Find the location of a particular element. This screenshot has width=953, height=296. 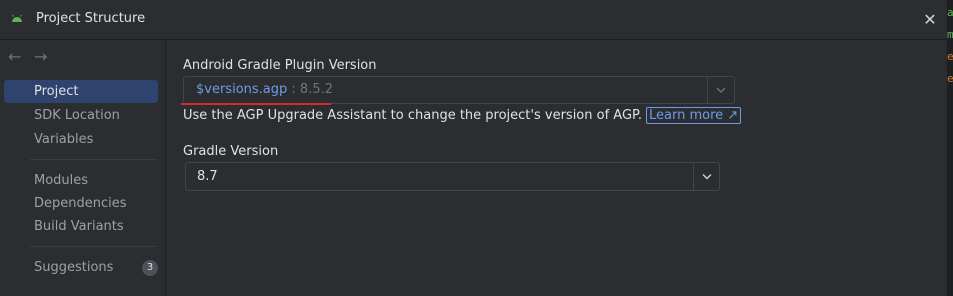

title-bar: Project Structure ✕ is located at coordinates (476, 20).